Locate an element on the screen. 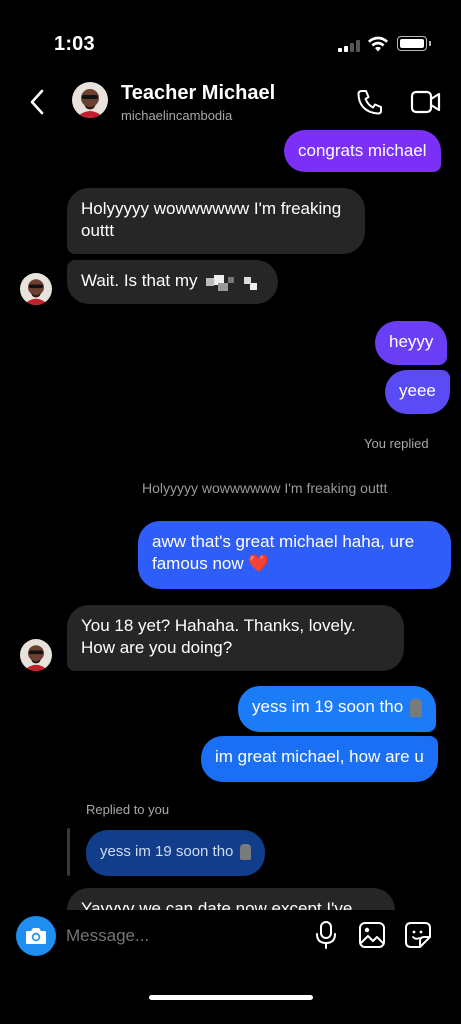  message-bubble-incoming: Yayyyy we can date now except I've is located at coordinates (231, 899).